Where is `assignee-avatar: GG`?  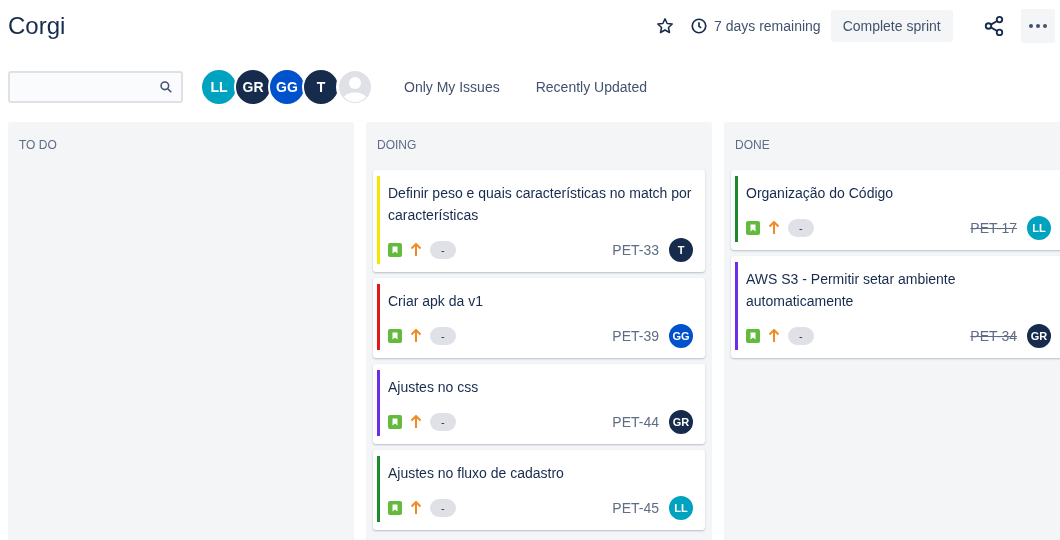
assignee-avatar: GG is located at coordinates (681, 336).